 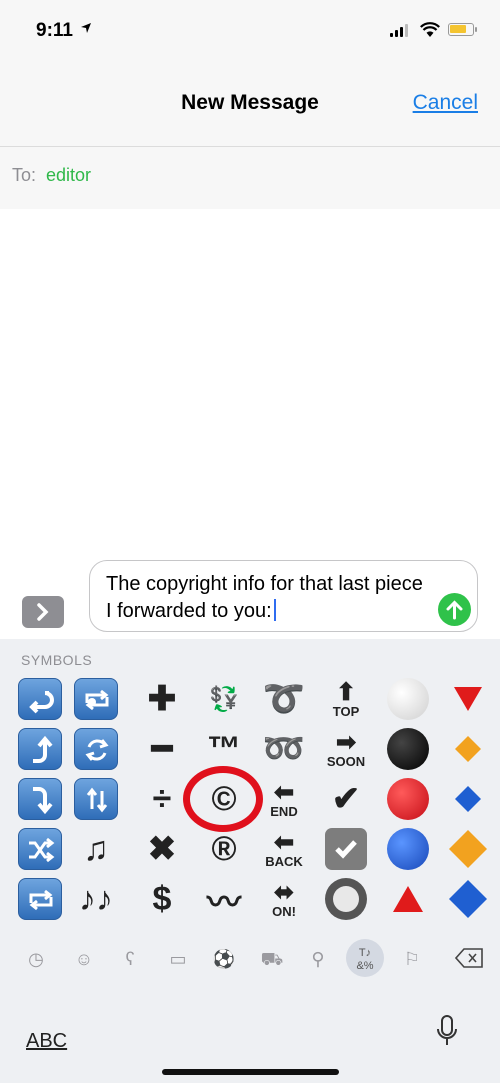 I want to click on nav-bar: New Message Cancel, so click(x=250, y=103).